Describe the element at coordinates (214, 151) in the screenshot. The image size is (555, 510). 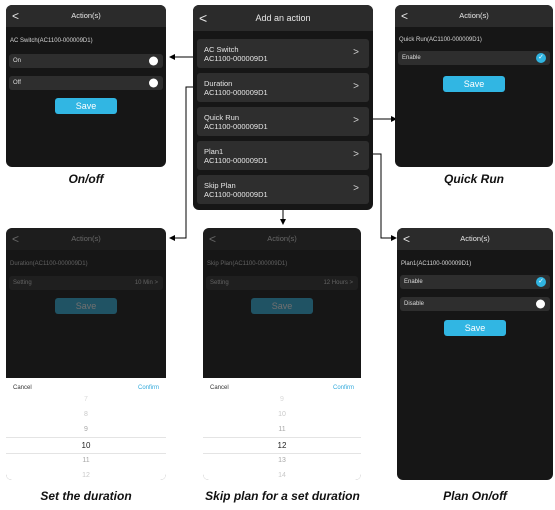
I see `action-item-name: Plan1` at that location.